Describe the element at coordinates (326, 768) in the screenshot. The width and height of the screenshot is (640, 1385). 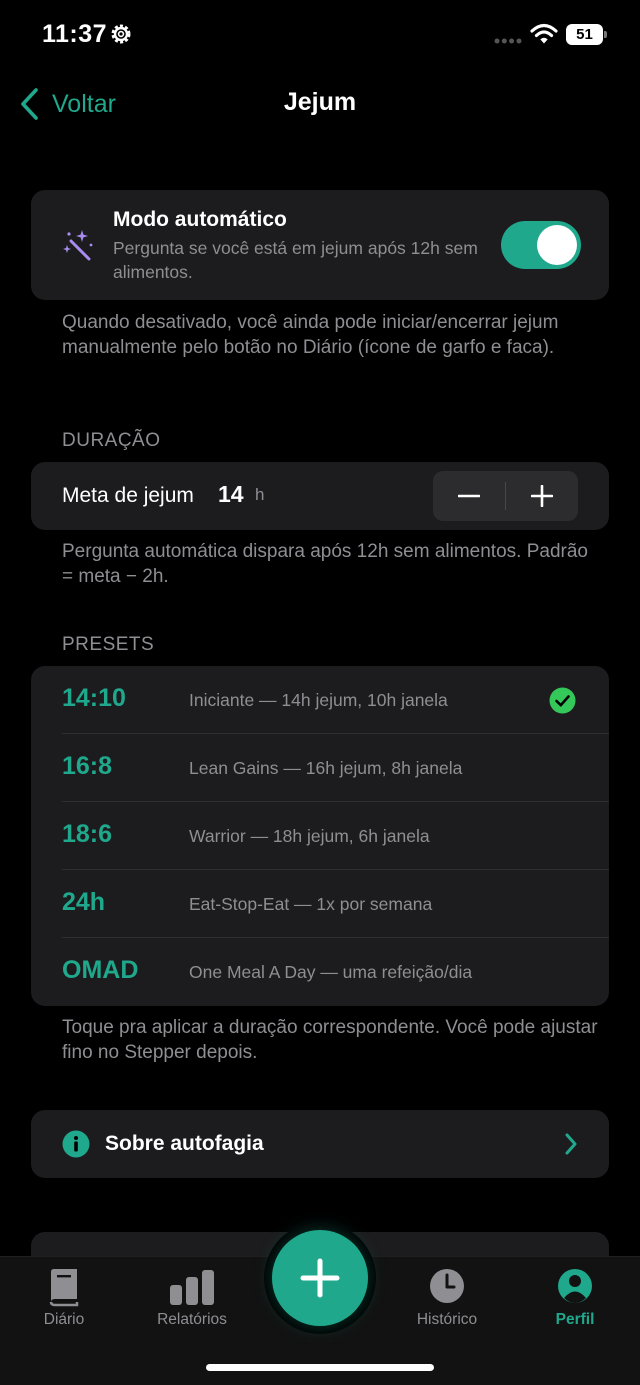
I see `preset-description: Lean Gains — 16h jejum, 8h janela` at that location.